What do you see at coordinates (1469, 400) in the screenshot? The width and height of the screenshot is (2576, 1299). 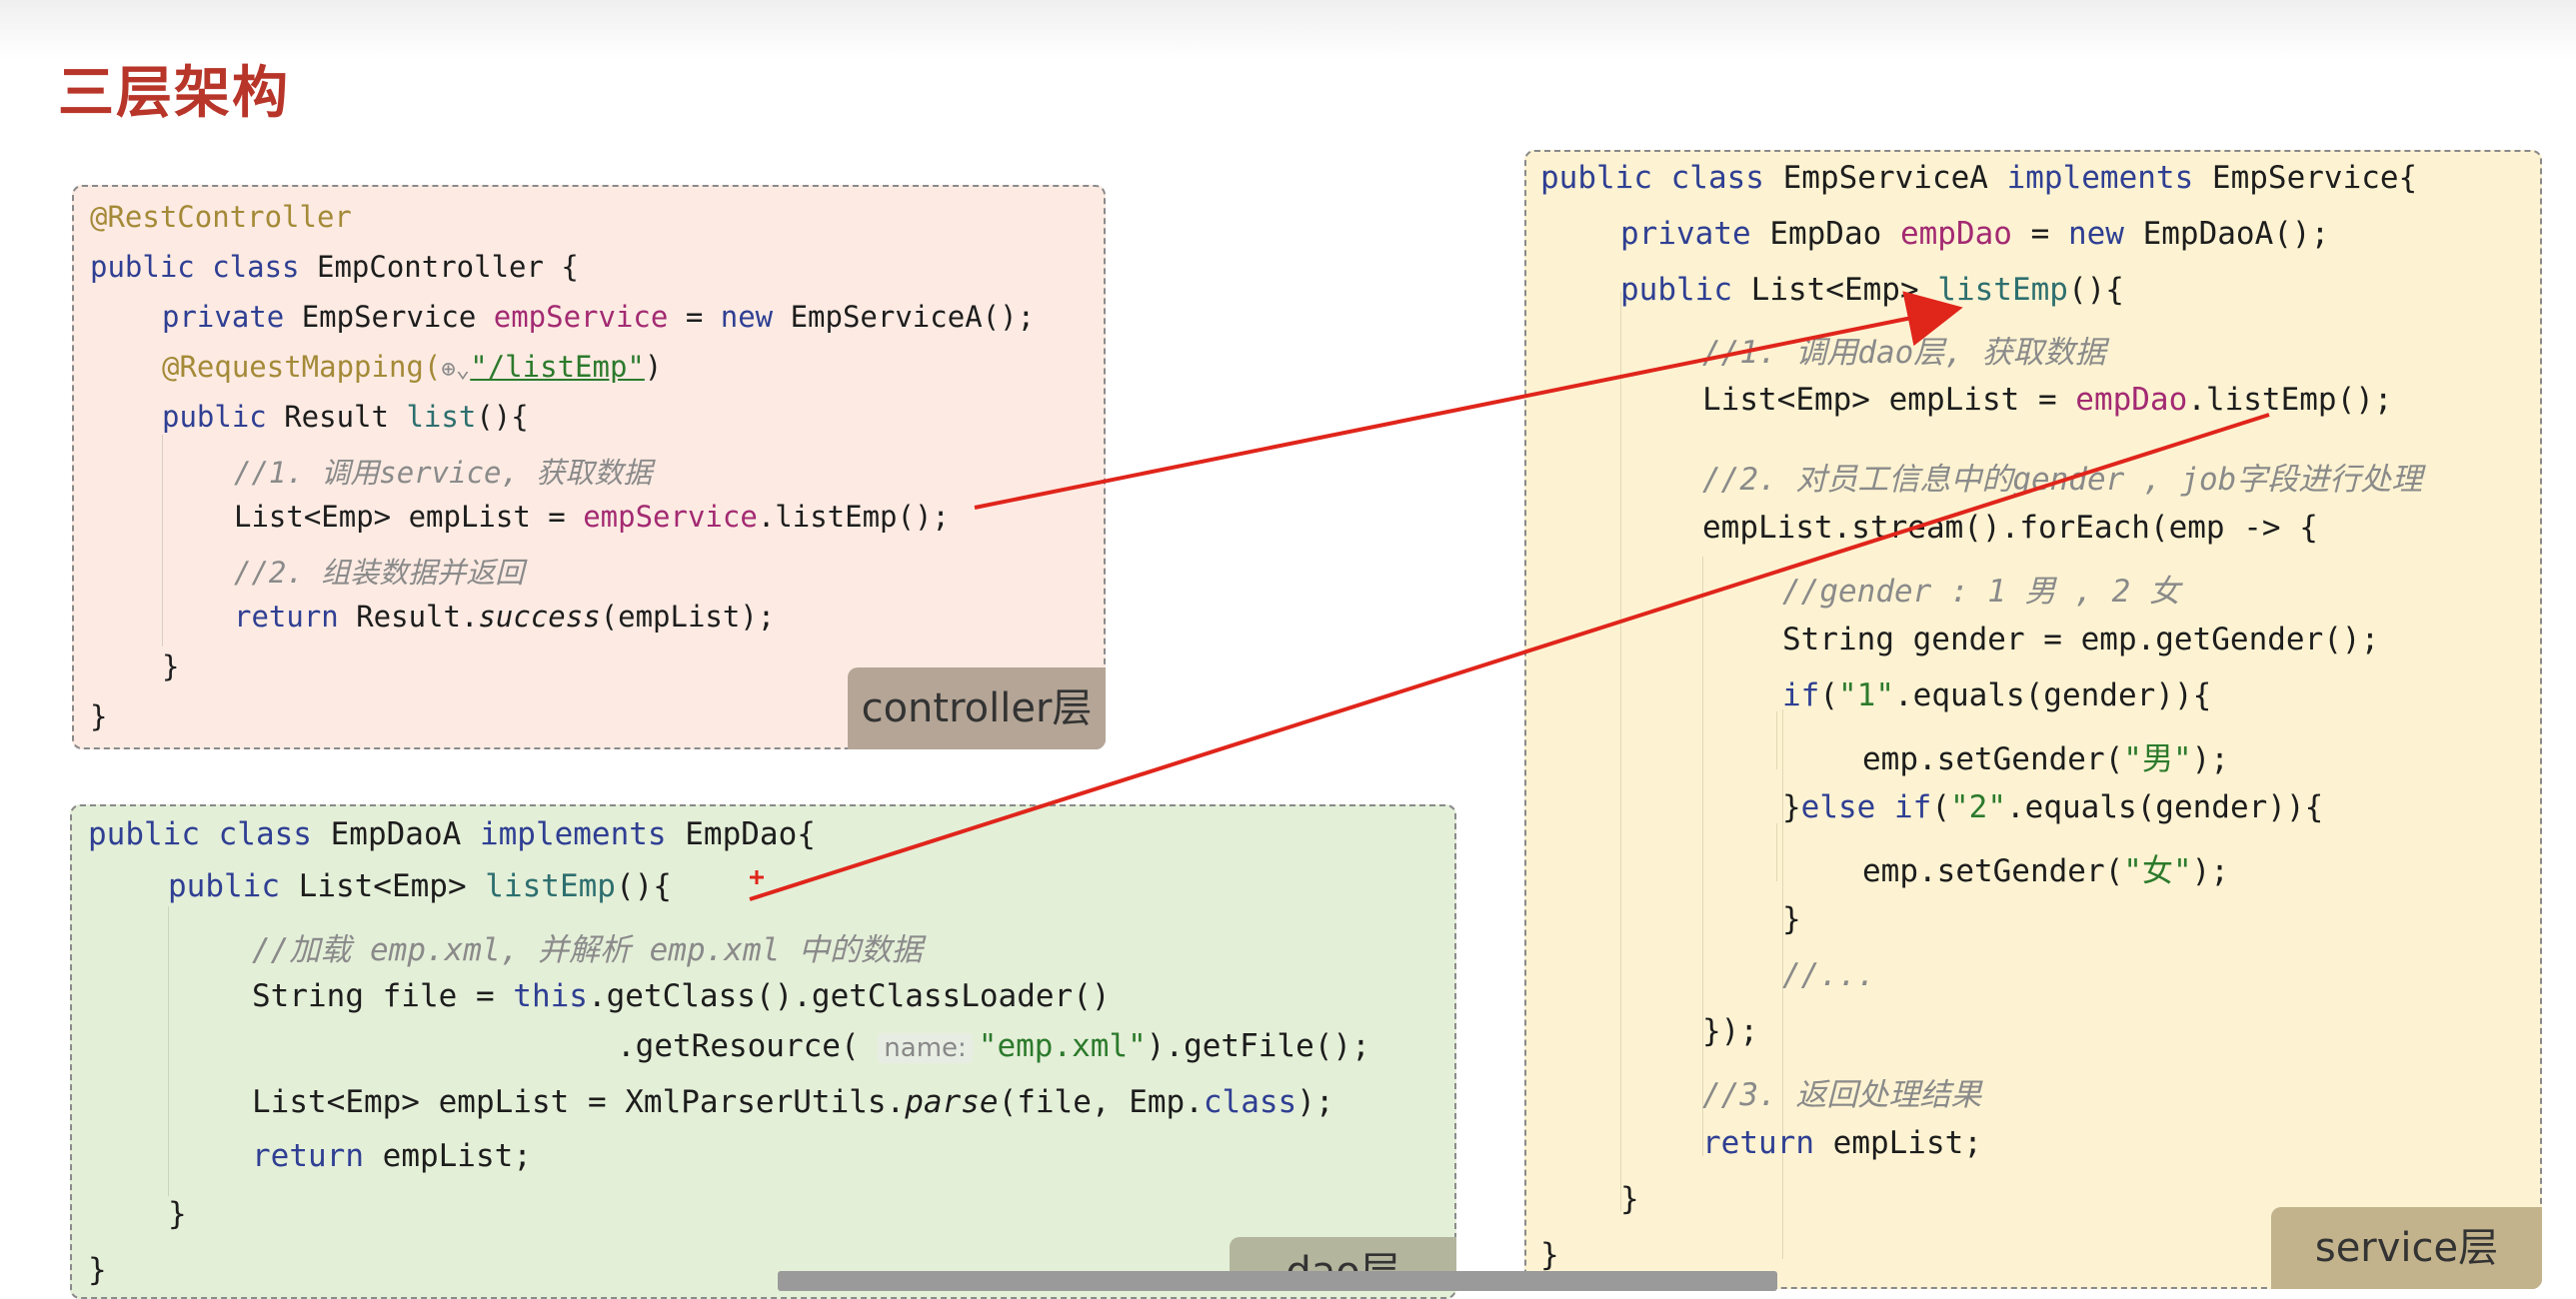 I see `controller-to-service-arrow` at bounding box center [1469, 400].